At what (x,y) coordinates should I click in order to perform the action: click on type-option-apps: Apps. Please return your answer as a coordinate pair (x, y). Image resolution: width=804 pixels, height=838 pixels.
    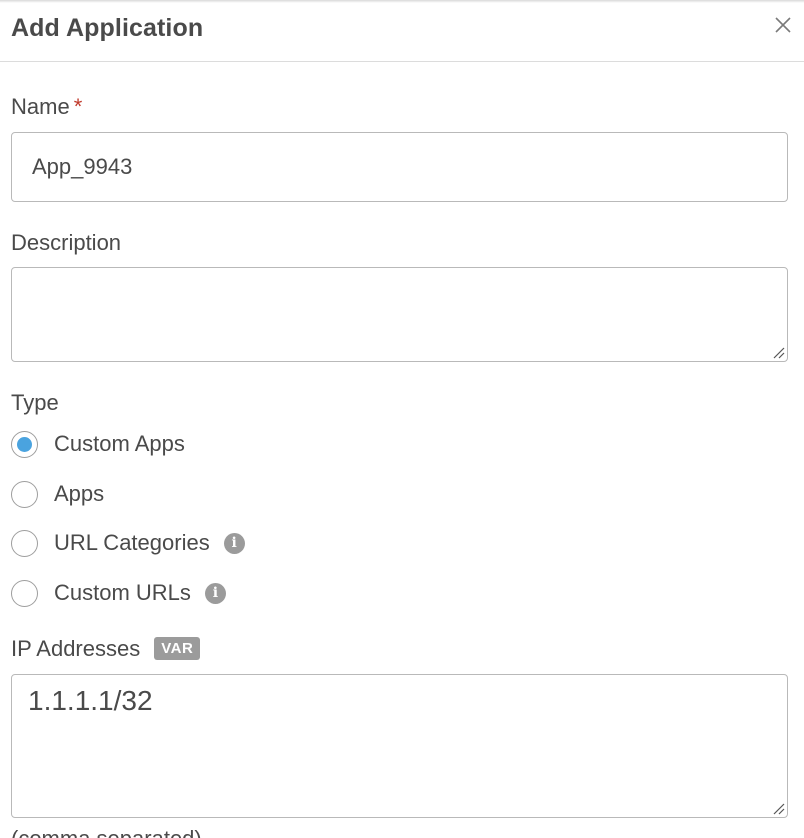
    Looking at the image, I should click on (57, 494).